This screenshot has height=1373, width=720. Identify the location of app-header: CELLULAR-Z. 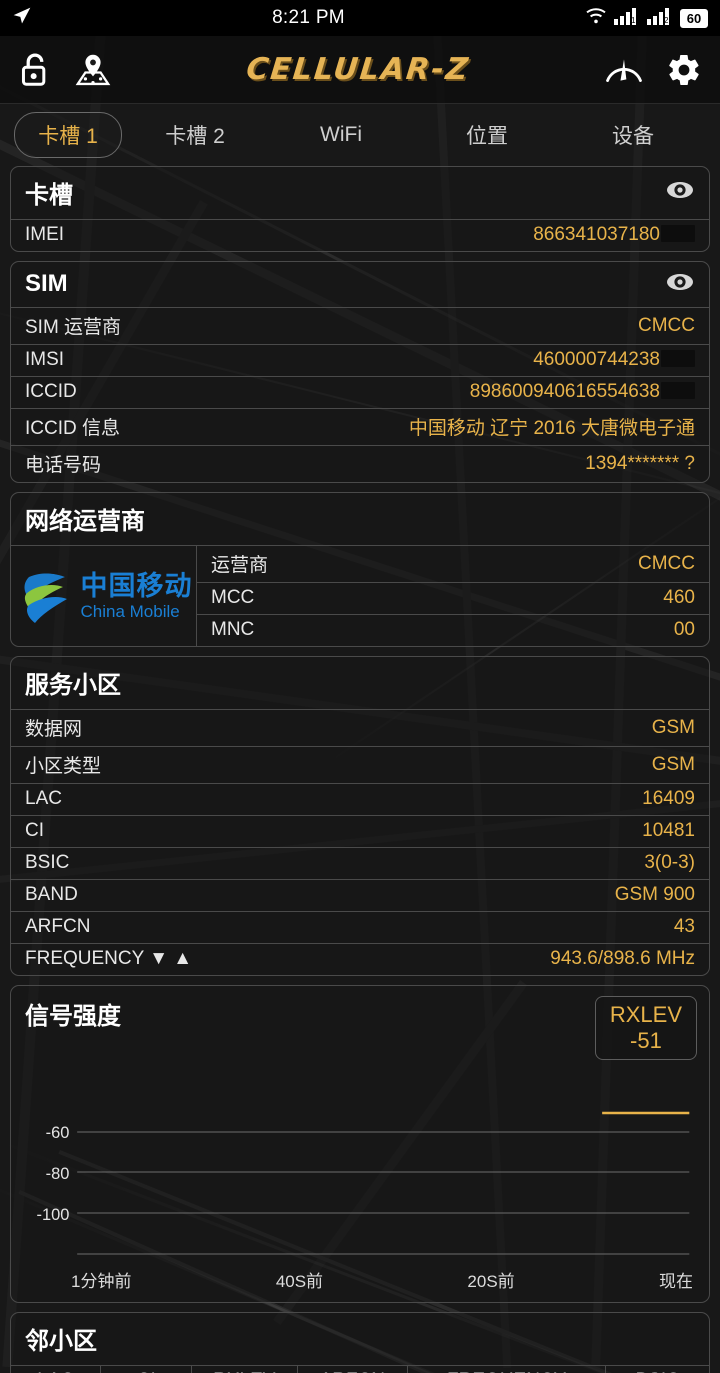
(360, 70).